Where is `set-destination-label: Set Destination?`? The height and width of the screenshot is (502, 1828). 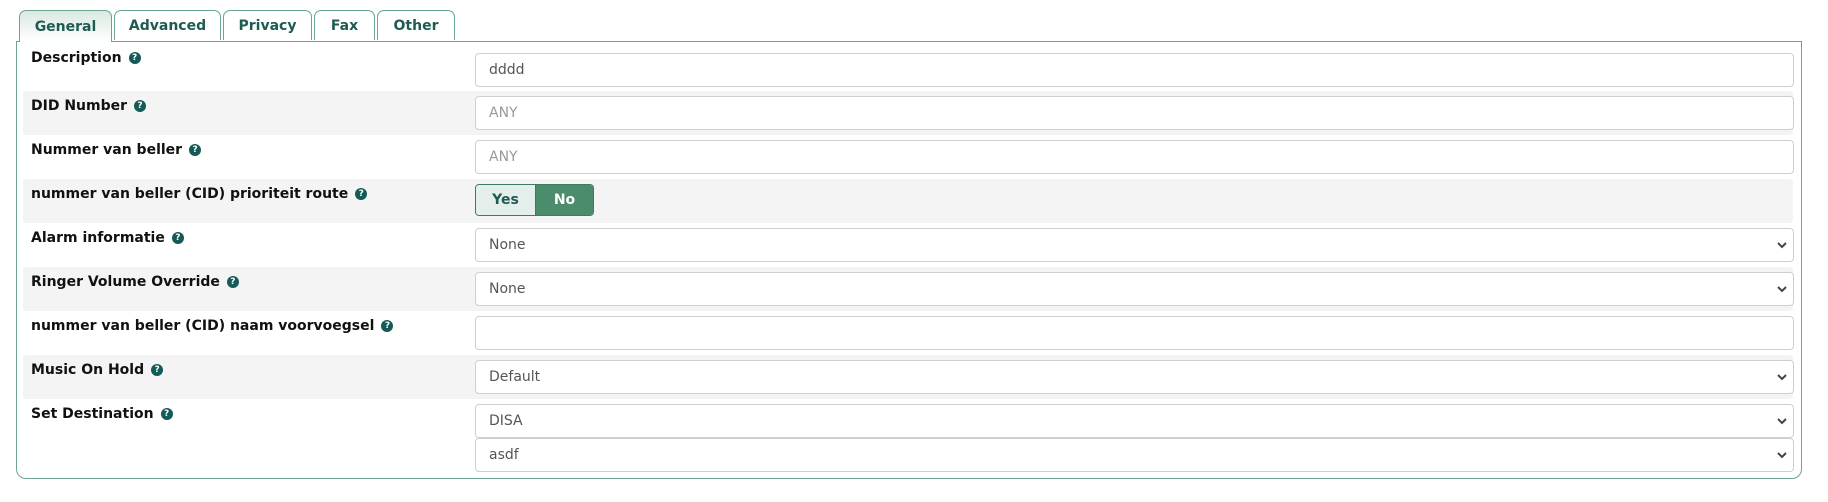
set-destination-label: Set Destination? is located at coordinates (102, 414).